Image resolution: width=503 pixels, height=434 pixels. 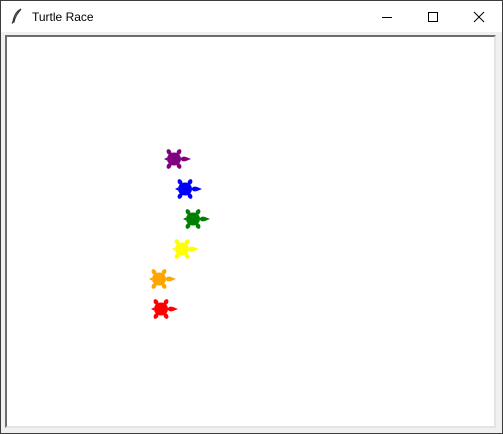 I want to click on close-icon, so click(x=479, y=16).